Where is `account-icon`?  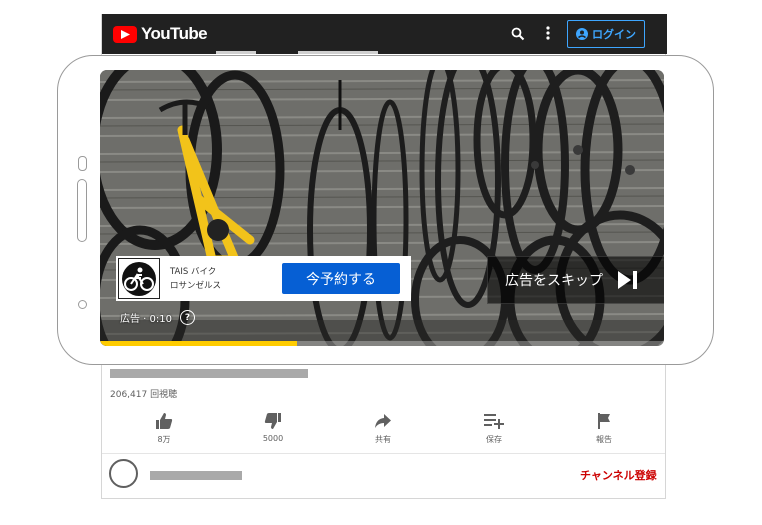 account-icon is located at coordinates (582, 34).